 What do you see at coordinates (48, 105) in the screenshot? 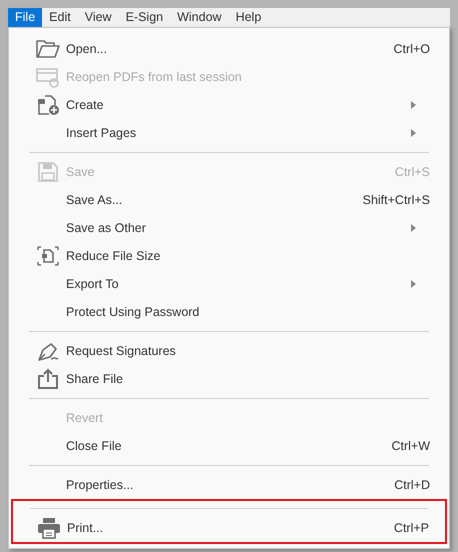
I see `create-file-icon` at bounding box center [48, 105].